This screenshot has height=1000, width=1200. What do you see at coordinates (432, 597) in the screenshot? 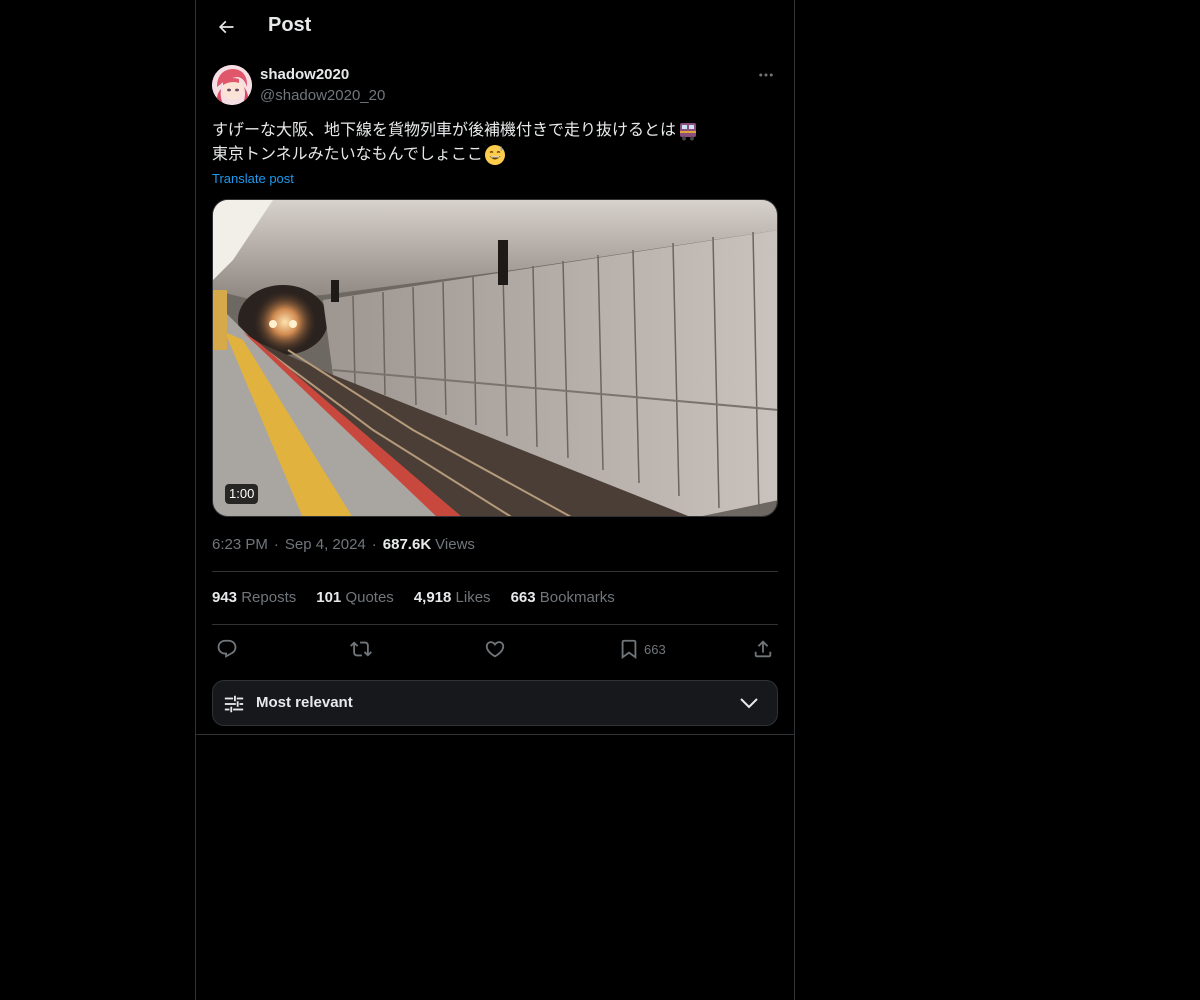
I see `stat-count: 4,918` at bounding box center [432, 597].